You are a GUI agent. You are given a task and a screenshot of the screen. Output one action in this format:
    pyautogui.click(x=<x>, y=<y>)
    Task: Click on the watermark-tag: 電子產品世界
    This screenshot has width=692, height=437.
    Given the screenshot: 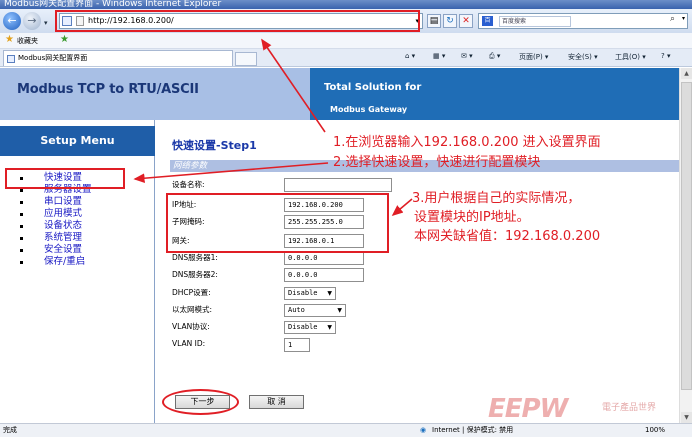 What is the action you would take?
    pyautogui.click(x=629, y=408)
    